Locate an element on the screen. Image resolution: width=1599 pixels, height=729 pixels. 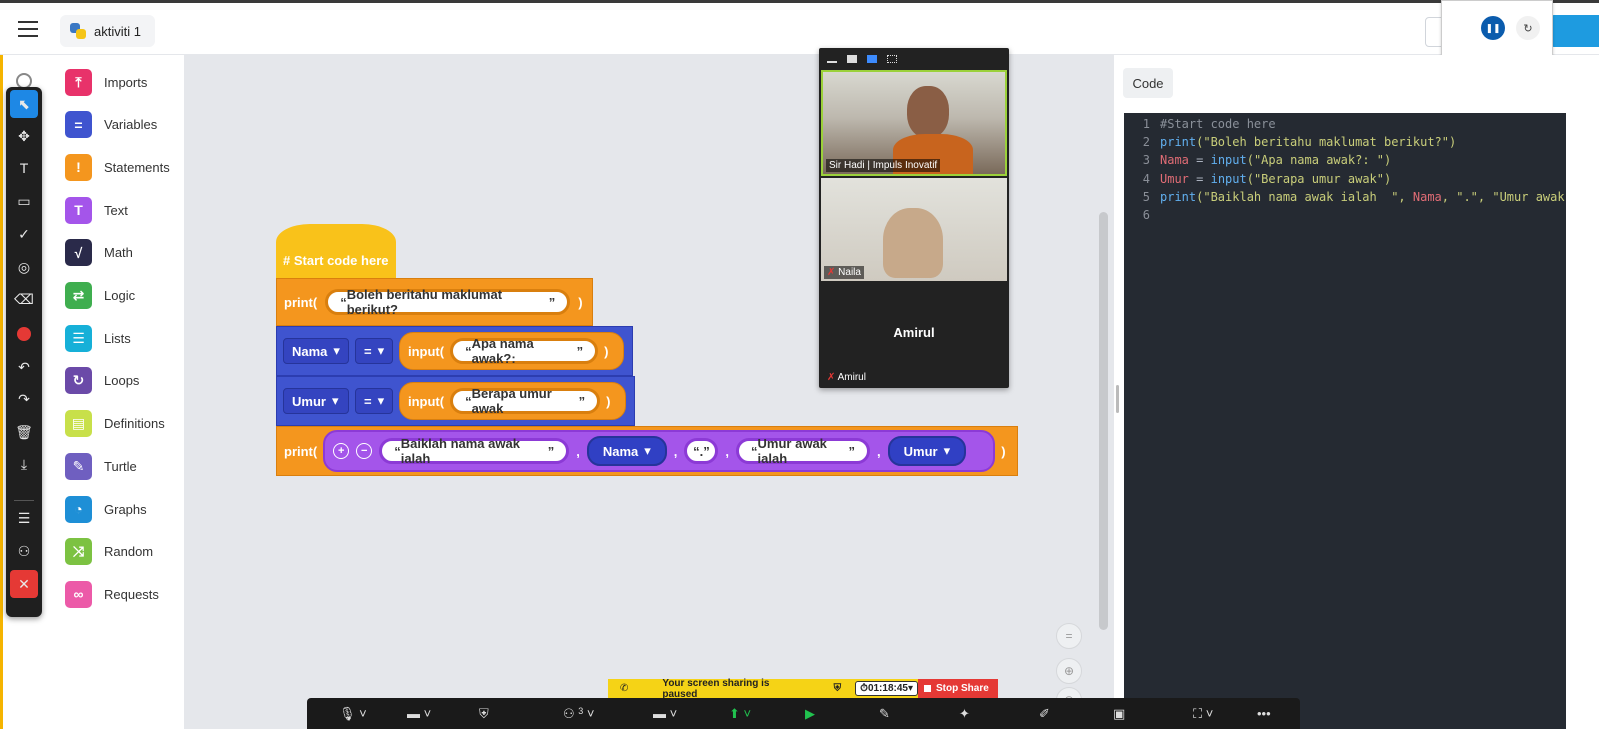
video-layout-bar is located at coordinates (914, 59).